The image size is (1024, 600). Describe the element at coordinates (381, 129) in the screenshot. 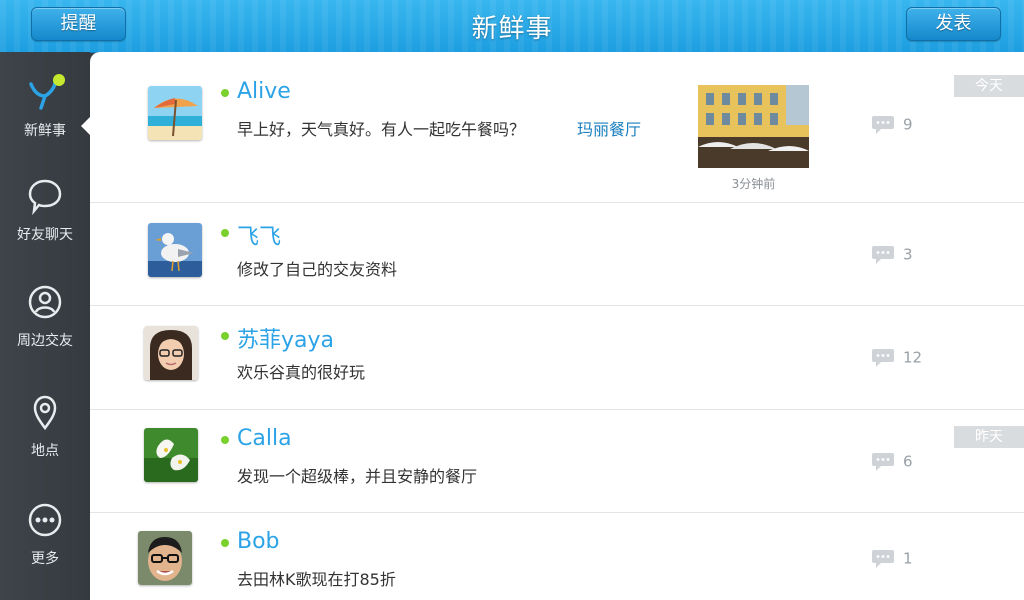

I see `post-text: 早上好，天气真好。有人一起吃午餐吗？` at that location.